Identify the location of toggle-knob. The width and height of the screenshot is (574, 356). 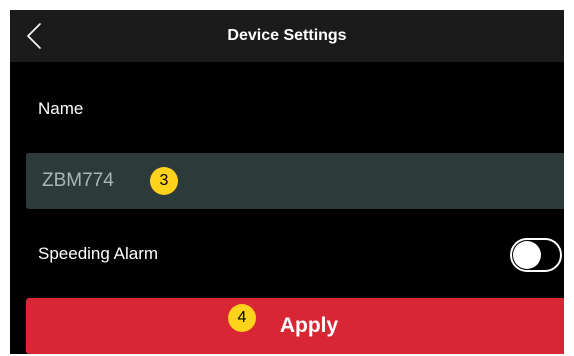
(527, 255).